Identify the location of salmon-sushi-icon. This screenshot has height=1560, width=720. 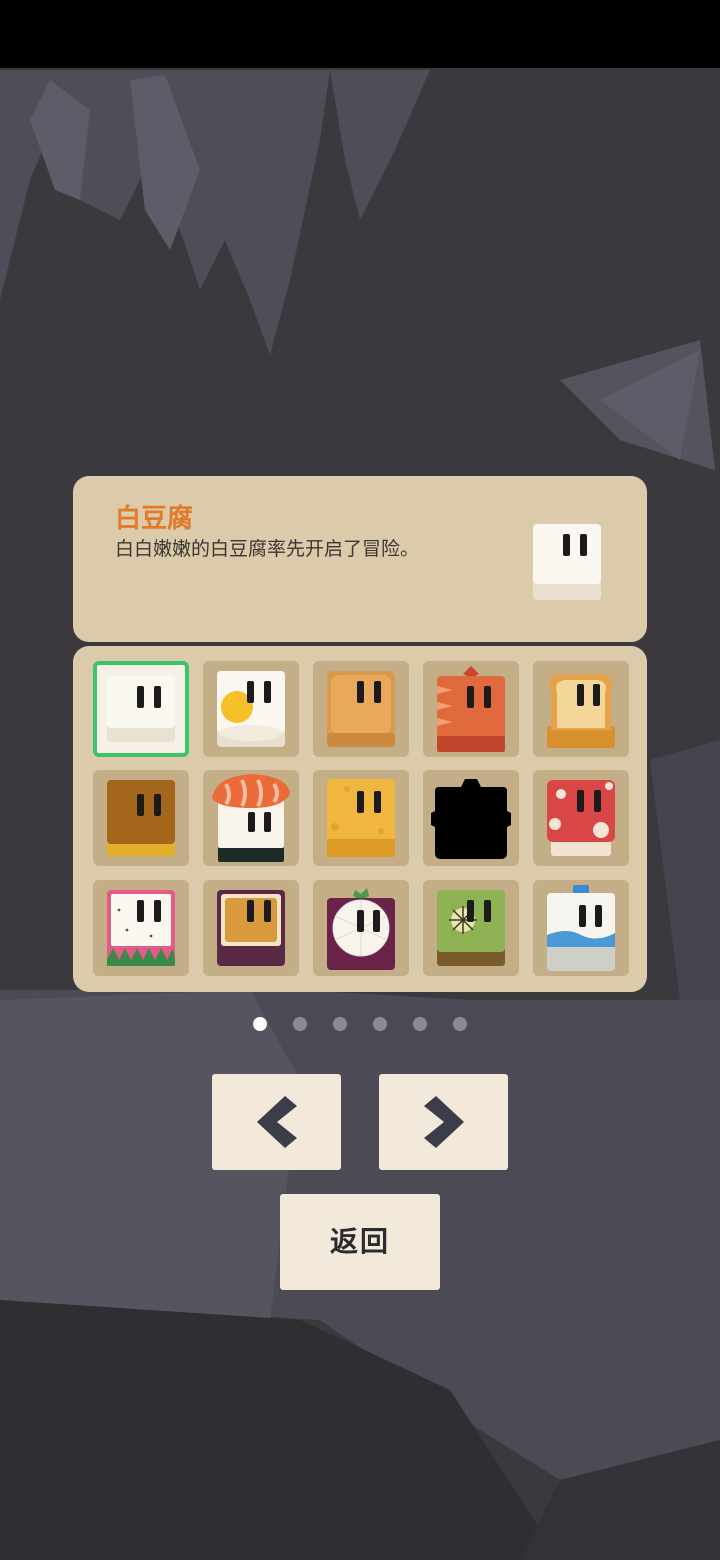
(251, 818).